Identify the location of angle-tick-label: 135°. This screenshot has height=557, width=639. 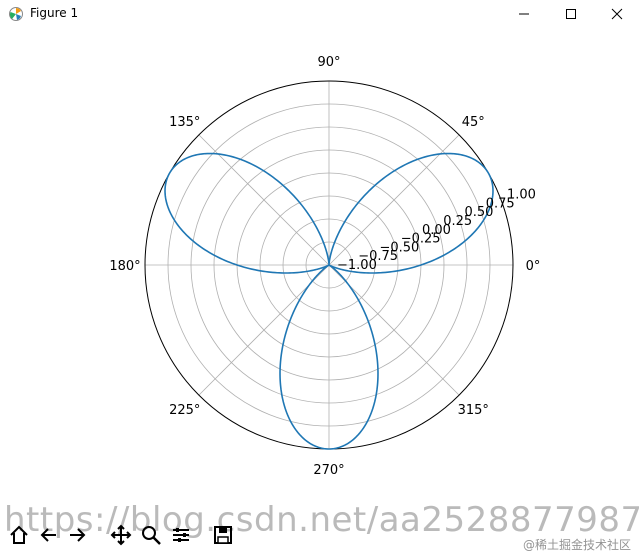
(184, 122).